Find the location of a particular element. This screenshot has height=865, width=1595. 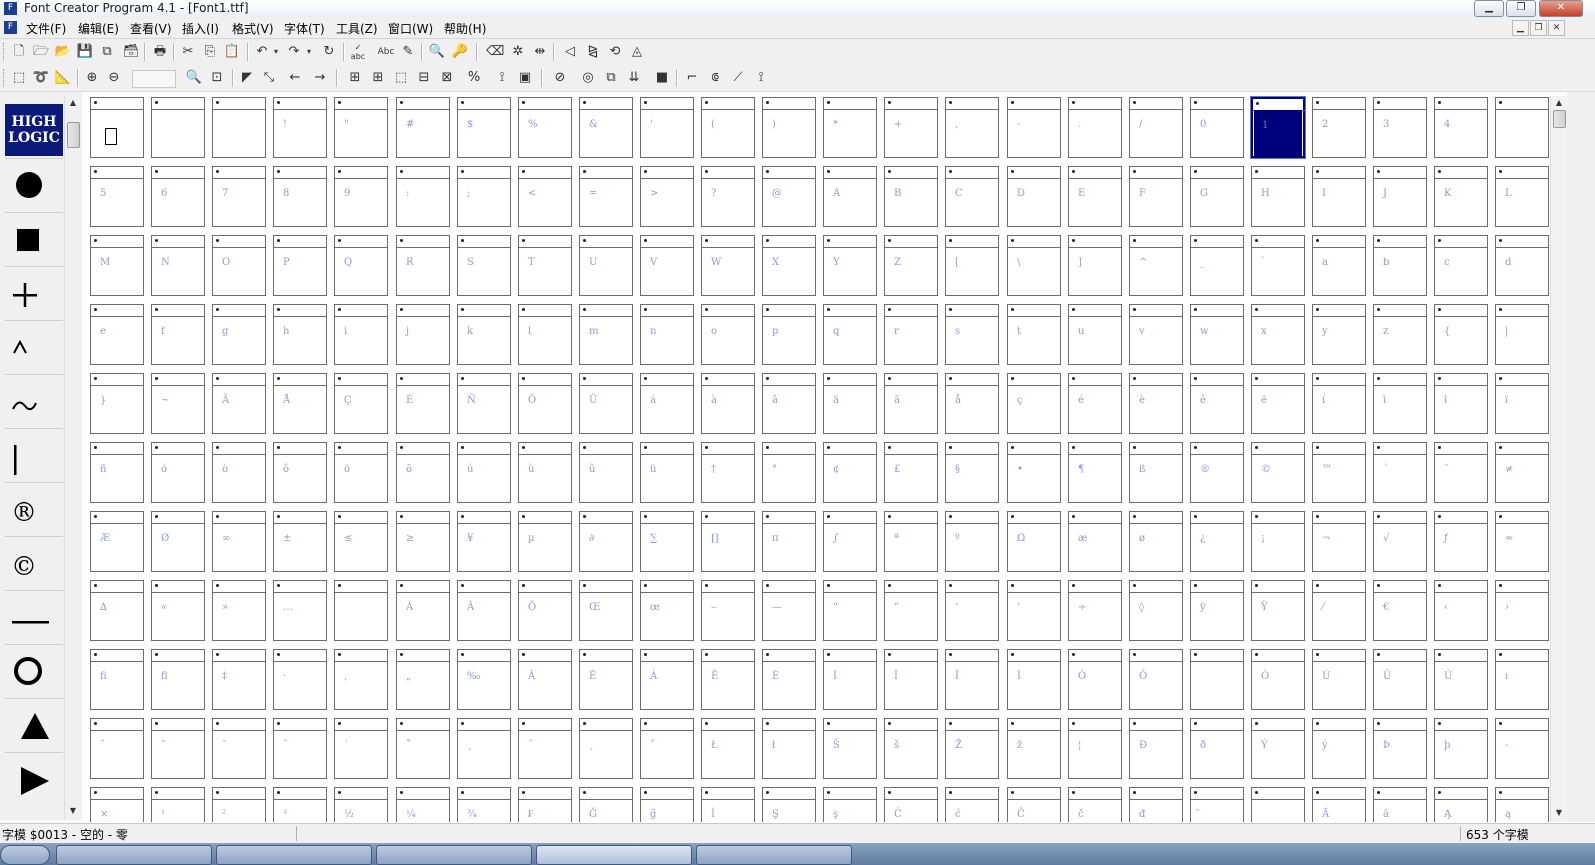

glyph-cell: ą is located at coordinates (1522, 804).